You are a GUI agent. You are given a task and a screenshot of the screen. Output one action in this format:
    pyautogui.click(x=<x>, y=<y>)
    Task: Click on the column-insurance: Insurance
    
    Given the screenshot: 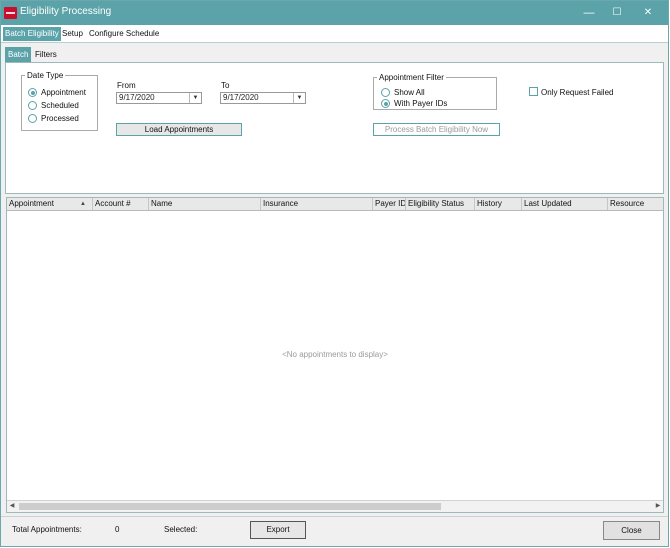 What is the action you would take?
    pyautogui.click(x=317, y=204)
    